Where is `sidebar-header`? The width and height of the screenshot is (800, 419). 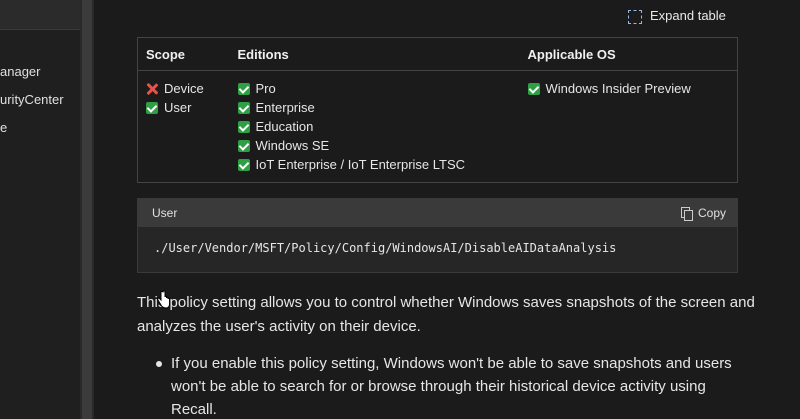 sidebar-header is located at coordinates (40, 15).